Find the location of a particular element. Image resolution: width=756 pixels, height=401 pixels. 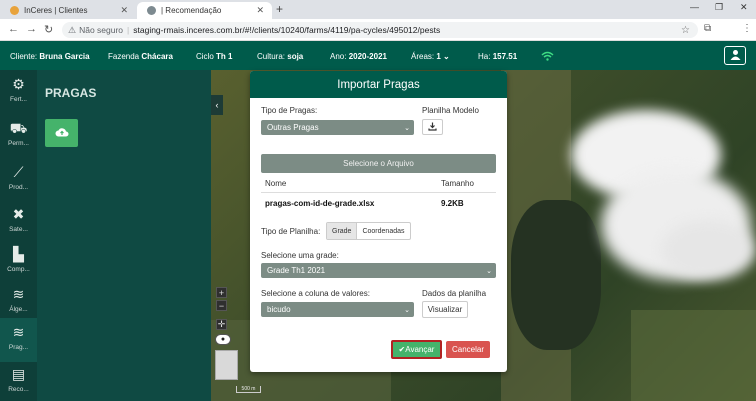

visualizar-button: Visualizar is located at coordinates (445, 309).